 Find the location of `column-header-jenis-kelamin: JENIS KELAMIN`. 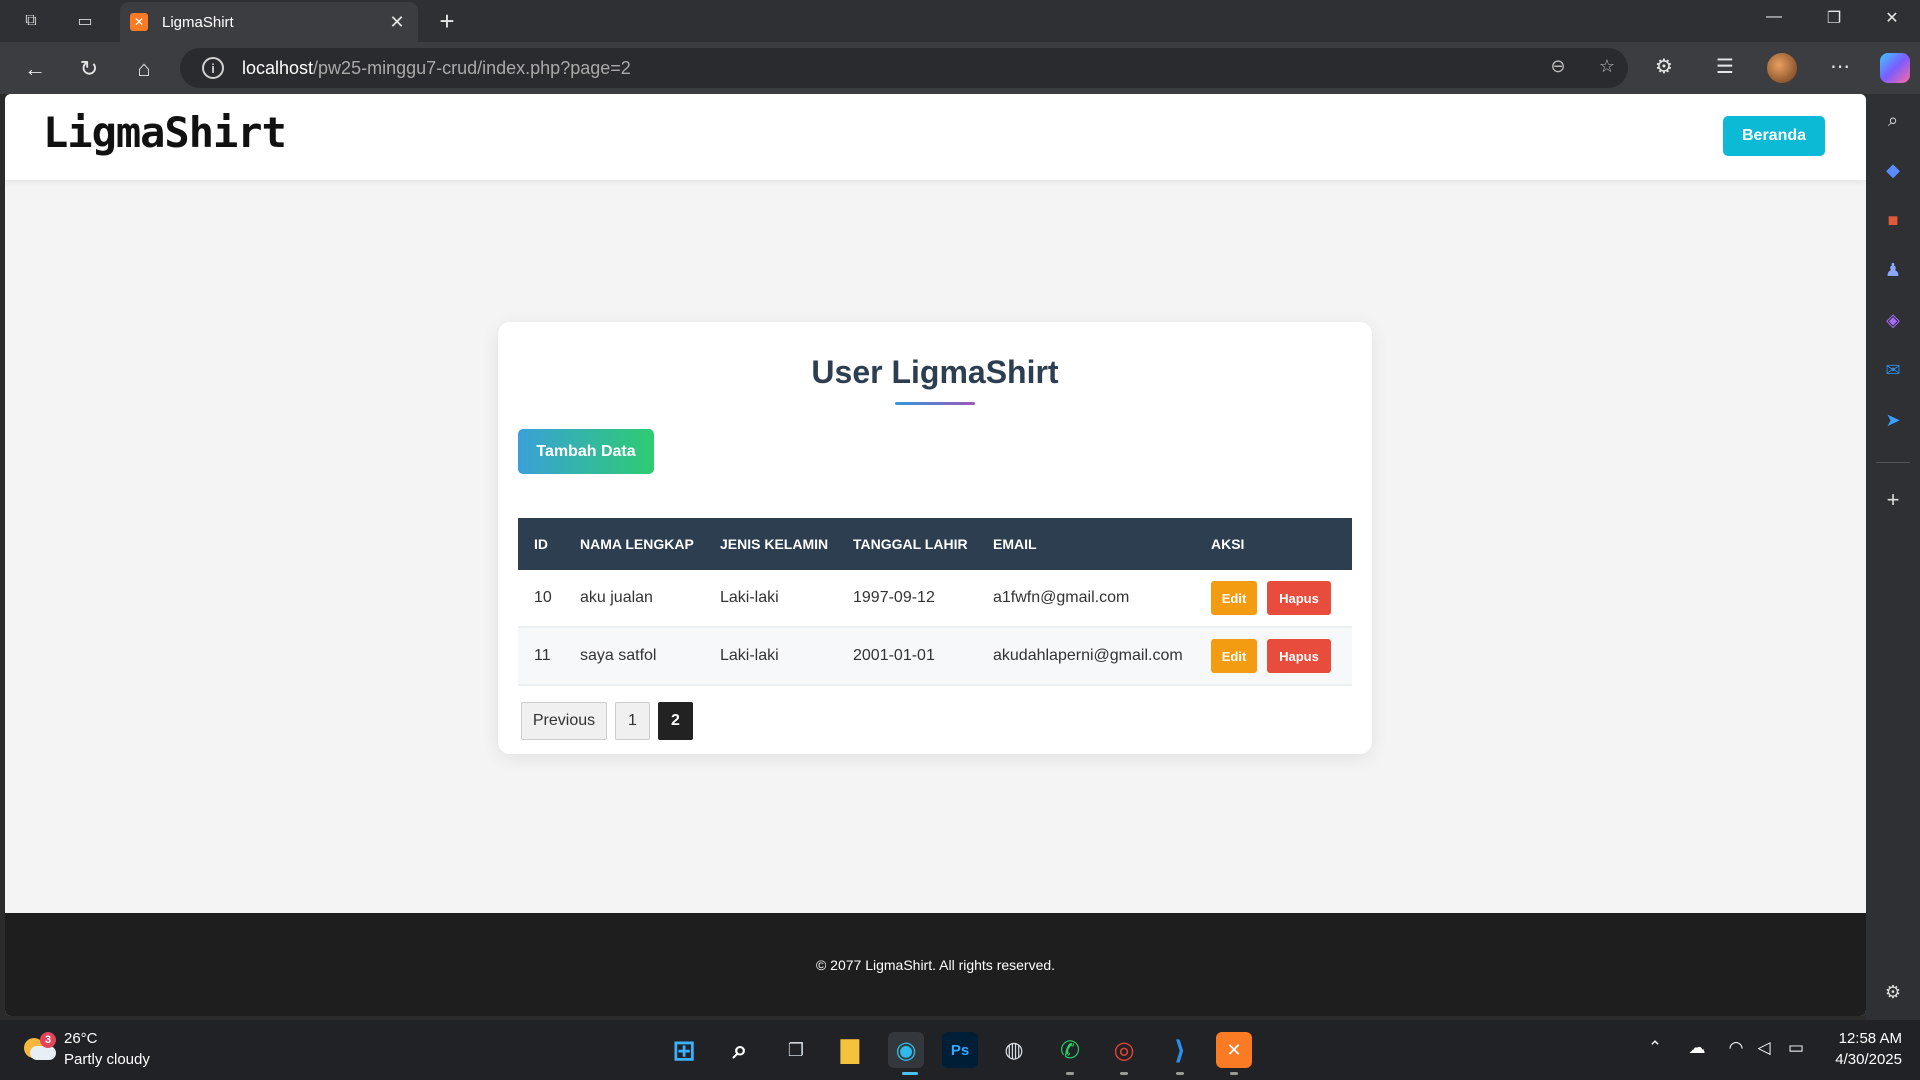

column-header-jenis-kelamin: JENIS KELAMIN is located at coordinates (774, 544).